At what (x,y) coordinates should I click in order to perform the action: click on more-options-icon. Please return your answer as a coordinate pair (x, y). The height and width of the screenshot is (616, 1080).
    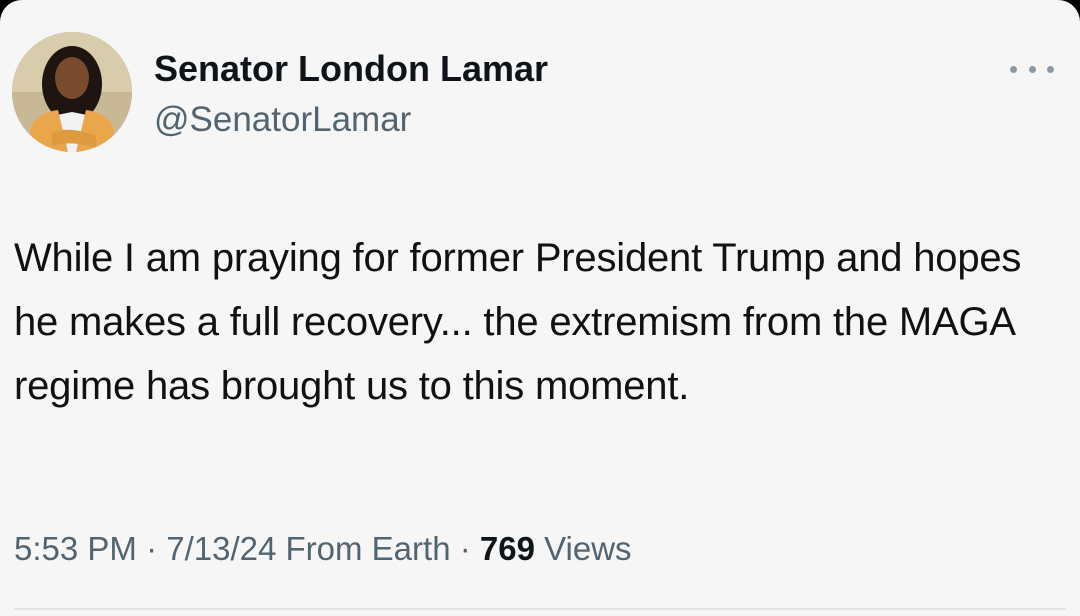
    Looking at the image, I should click on (1032, 69).